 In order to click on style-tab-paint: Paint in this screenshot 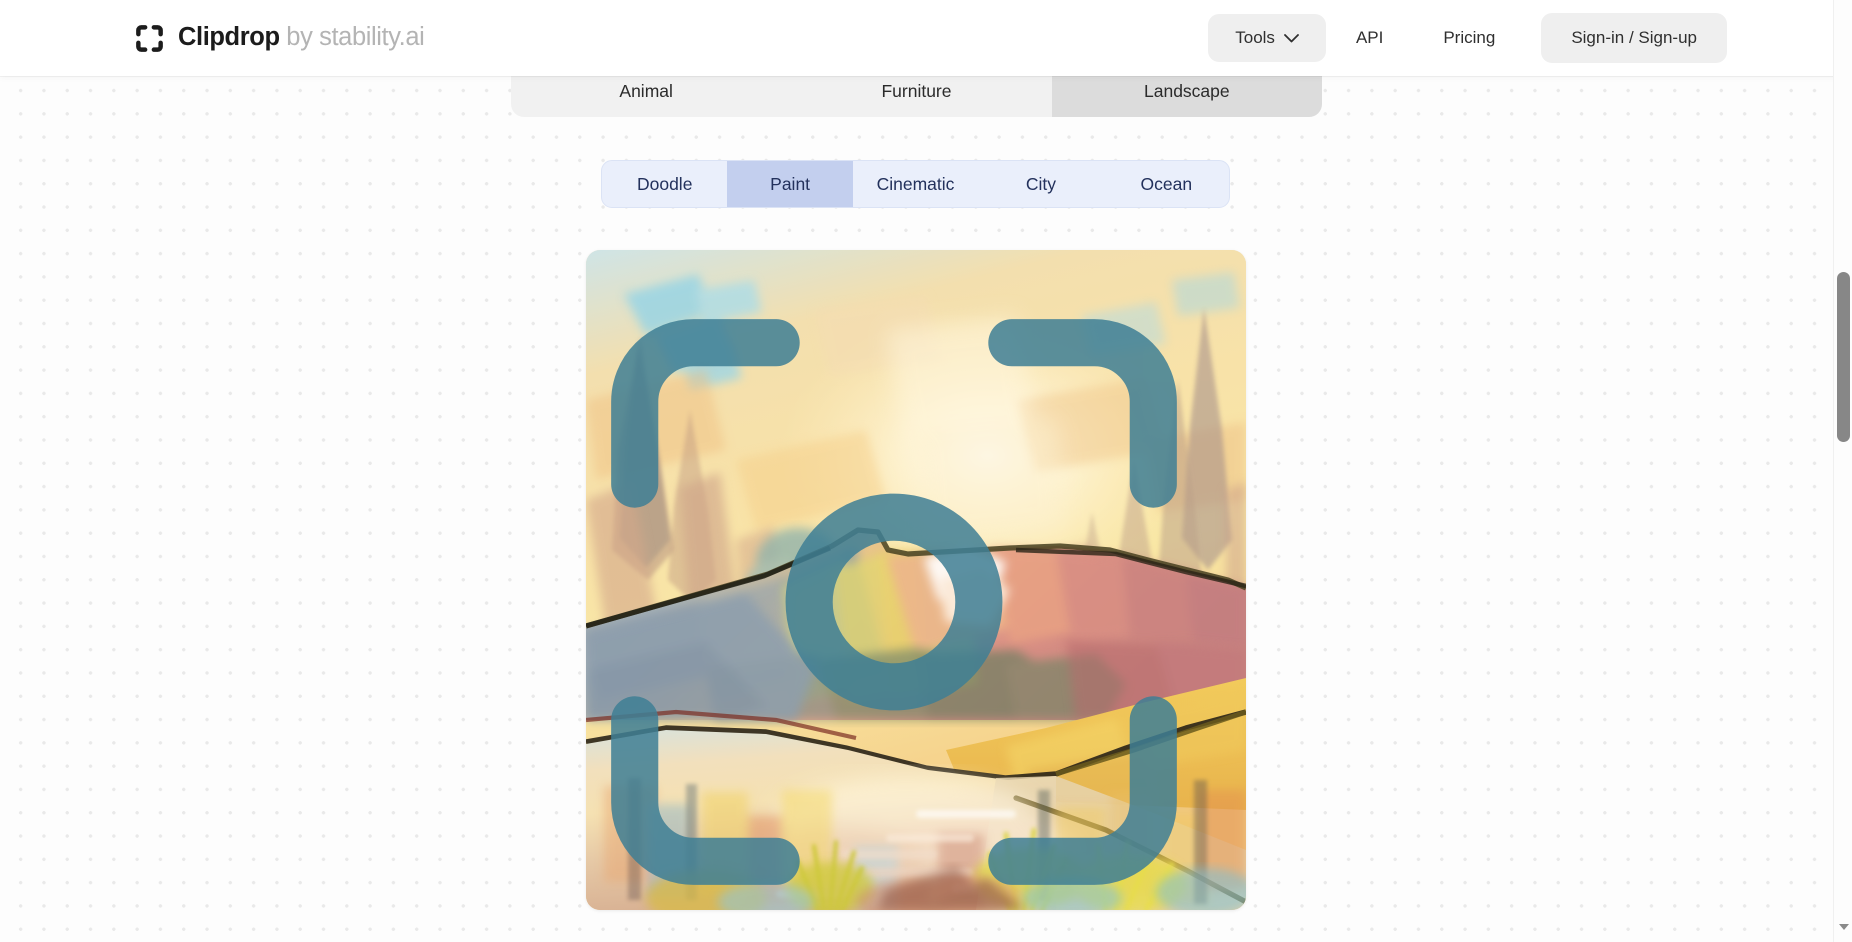, I will do `click(790, 184)`.